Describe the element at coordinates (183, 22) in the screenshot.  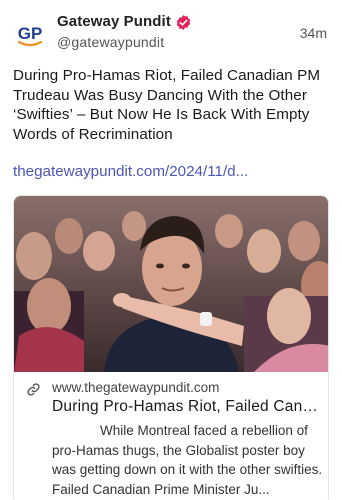
I see `verified-badge-icon` at that location.